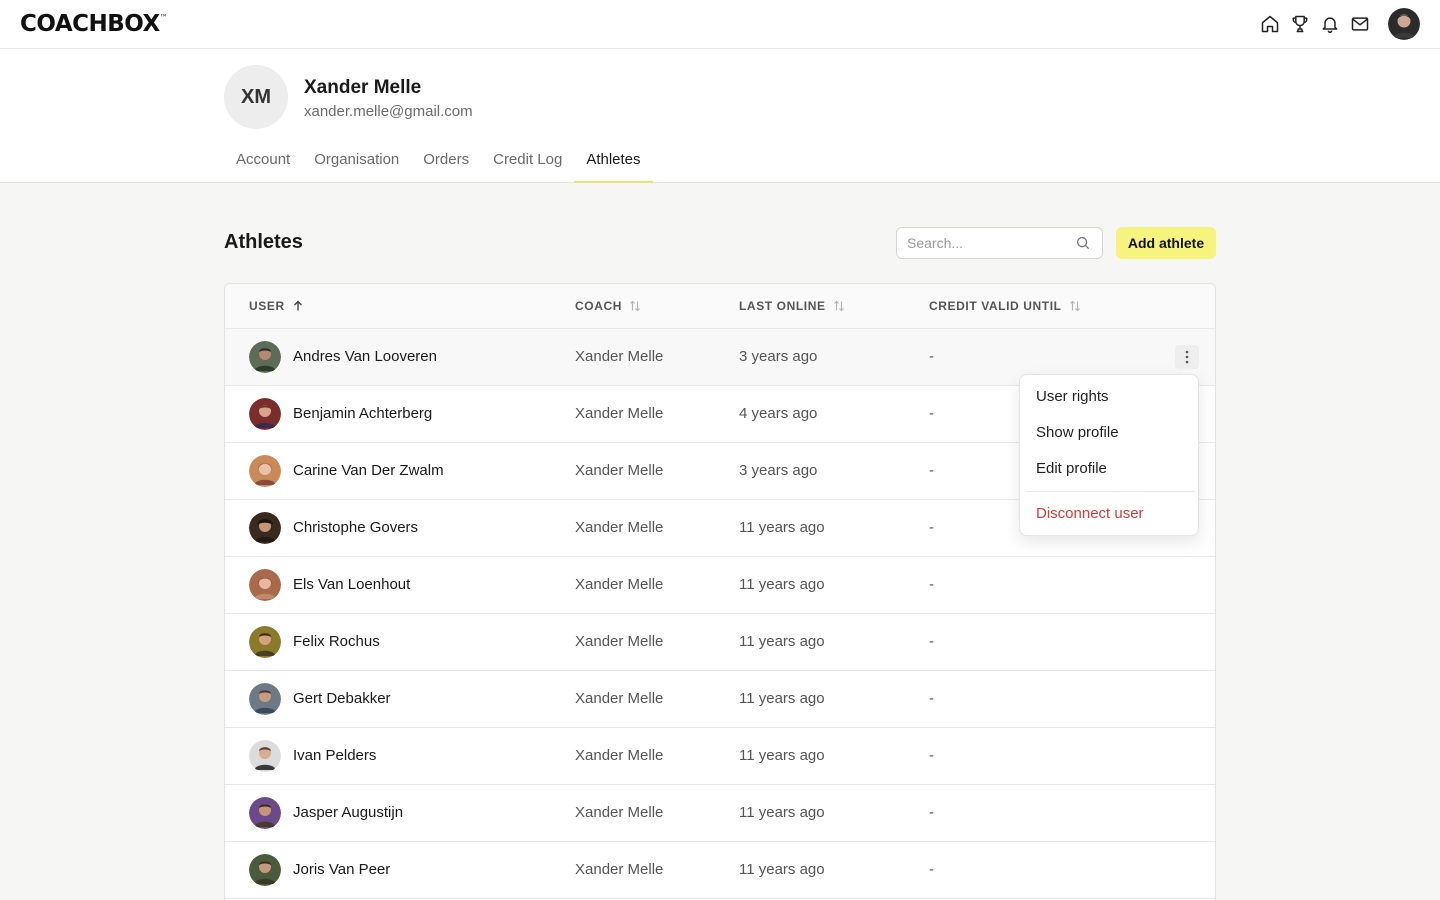 This screenshot has height=900, width=1440. What do you see at coordinates (336, 641) in the screenshot?
I see `athlete-name: Felix Rochus` at bounding box center [336, 641].